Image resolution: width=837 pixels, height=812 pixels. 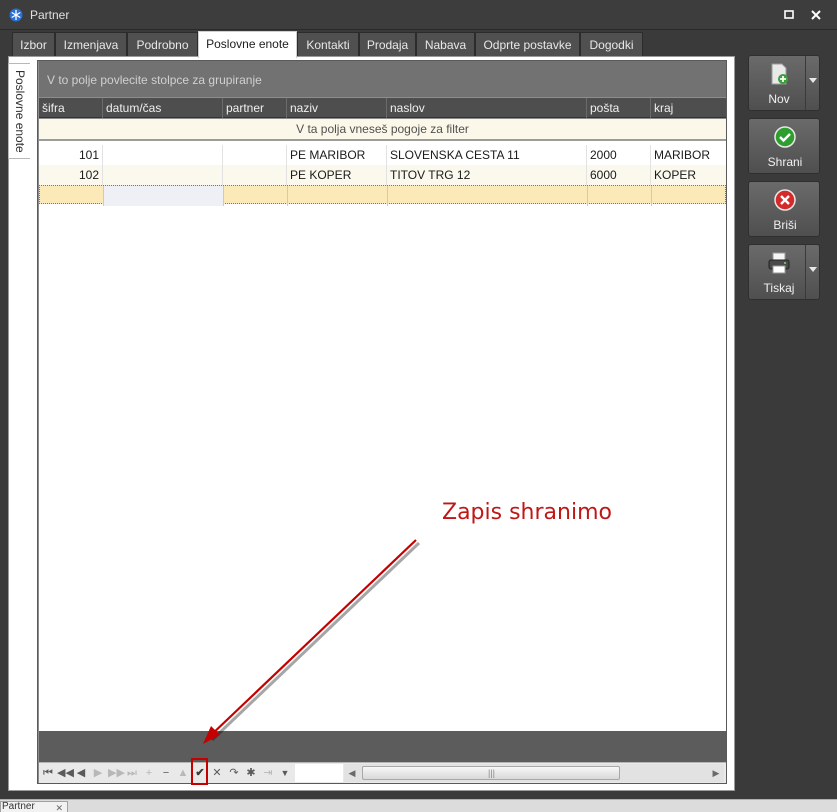 I want to click on print-button: Tiskaj, so click(x=784, y=272).